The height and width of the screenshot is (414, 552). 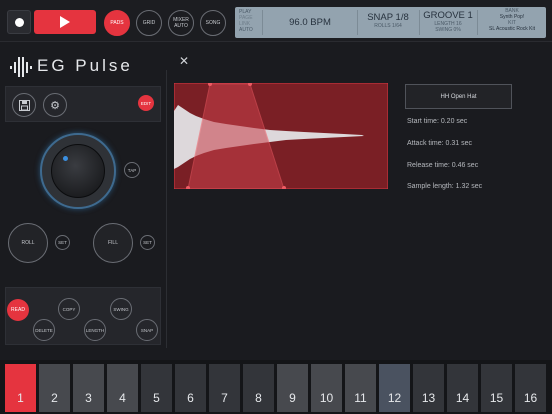 I want to click on pad-11: 11, so click(x=360, y=388).